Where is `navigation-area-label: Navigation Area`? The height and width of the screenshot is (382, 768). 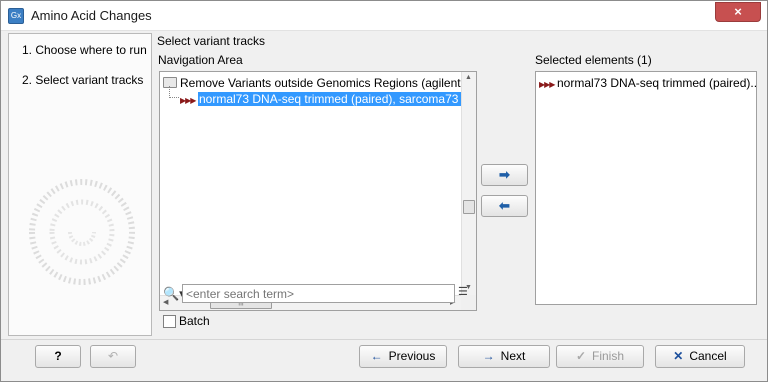
navigation-area-label: Navigation Area is located at coordinates (200, 60).